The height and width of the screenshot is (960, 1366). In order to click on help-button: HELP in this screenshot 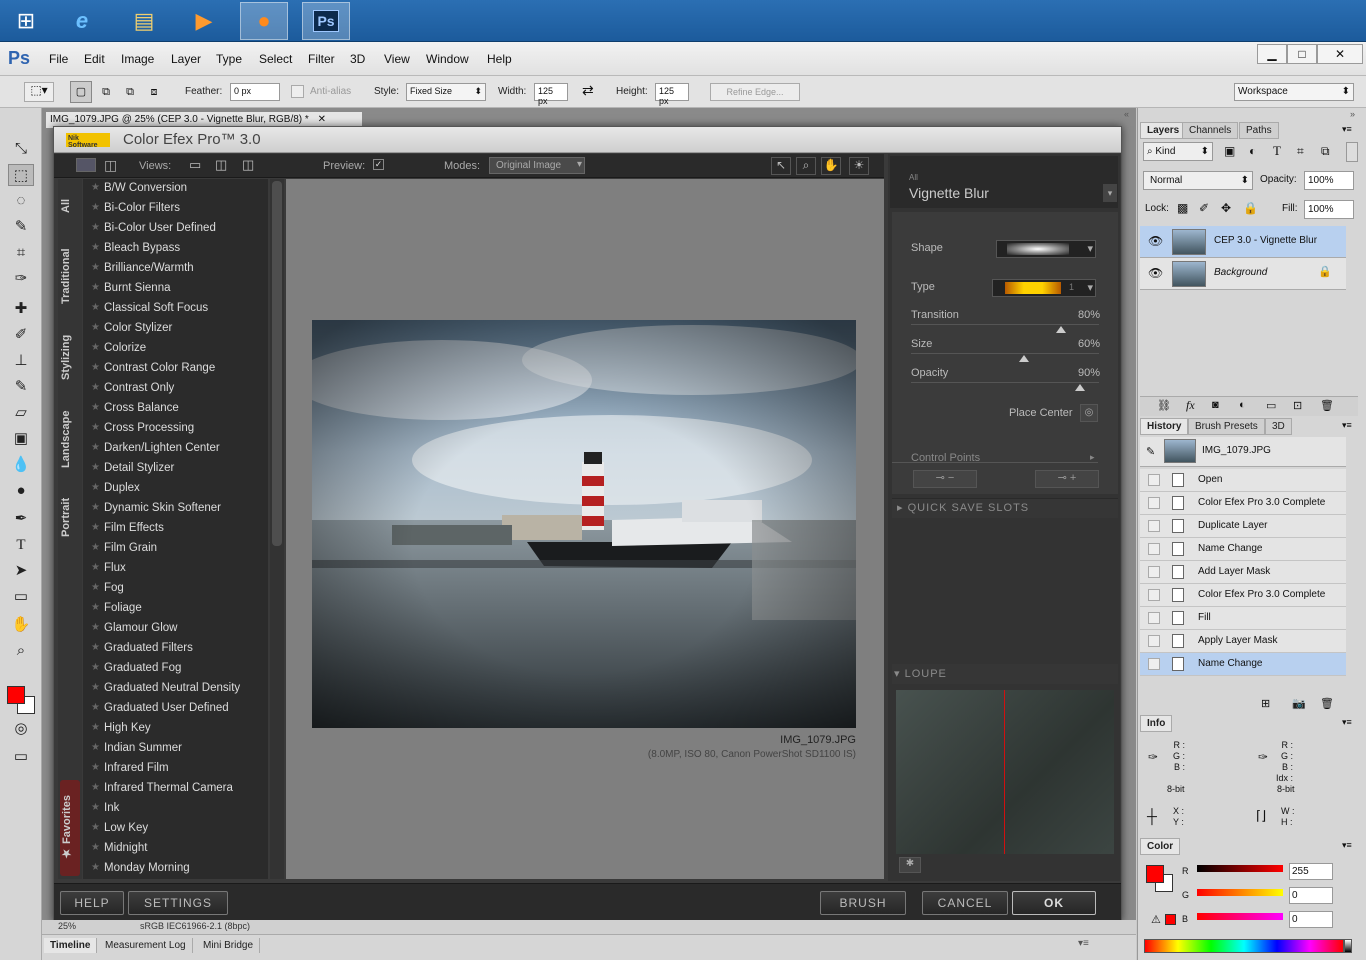, I will do `click(92, 903)`.